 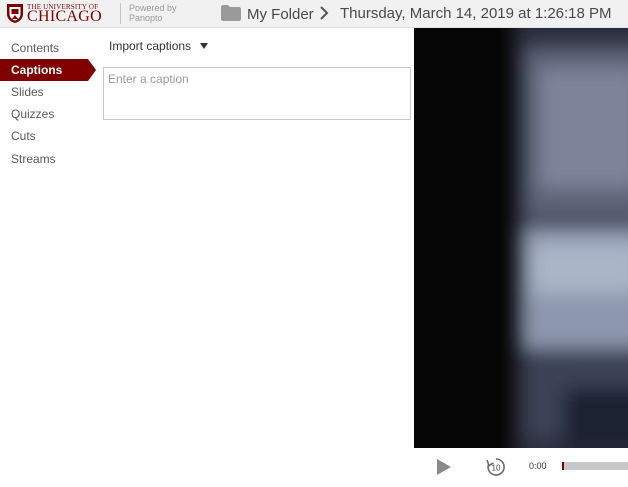 What do you see at coordinates (48, 136) in the screenshot?
I see `sidebar-item-cuts: Cuts` at bounding box center [48, 136].